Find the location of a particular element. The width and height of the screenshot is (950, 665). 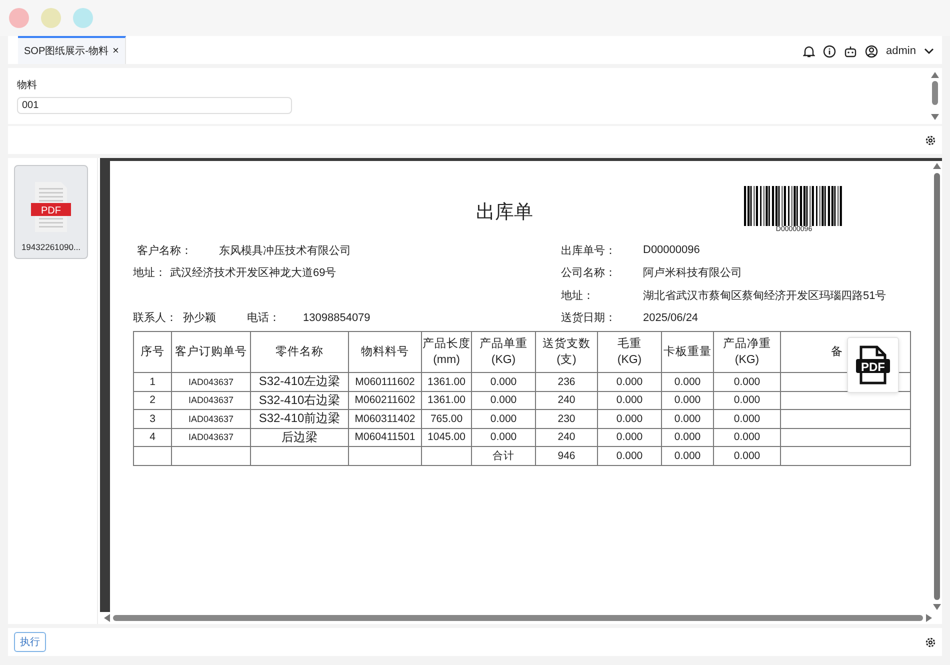

table-cell: 3 is located at coordinates (153, 419).